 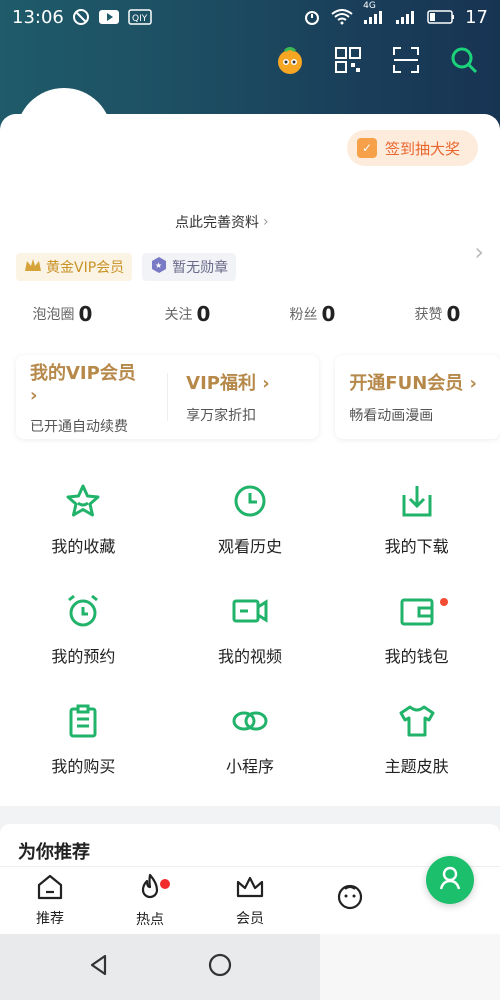 What do you see at coordinates (479, 252) in the screenshot?
I see `profile-chevron-right-icon: ›` at bounding box center [479, 252].